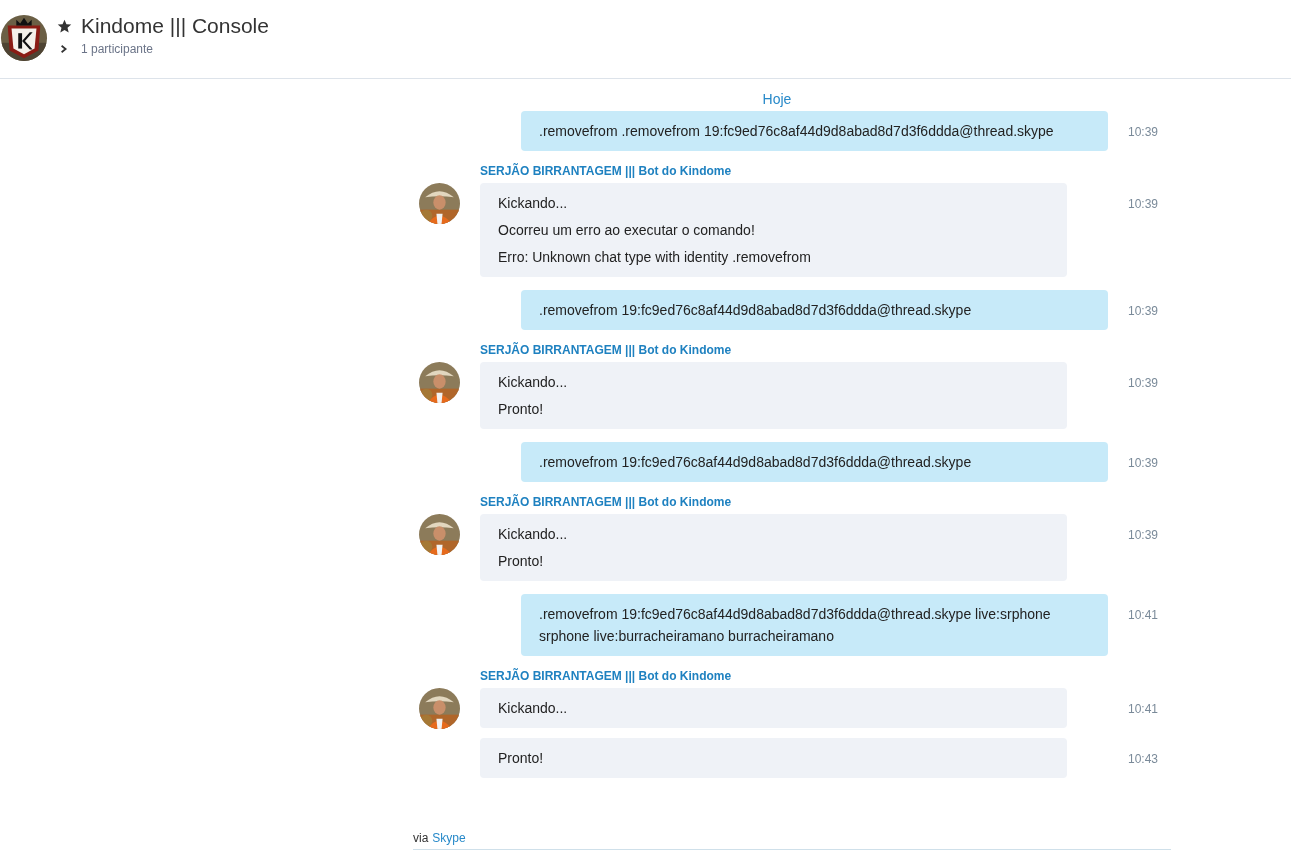 The height and width of the screenshot is (865, 1291). I want to click on participant-count: 1 participante, so click(117, 49).